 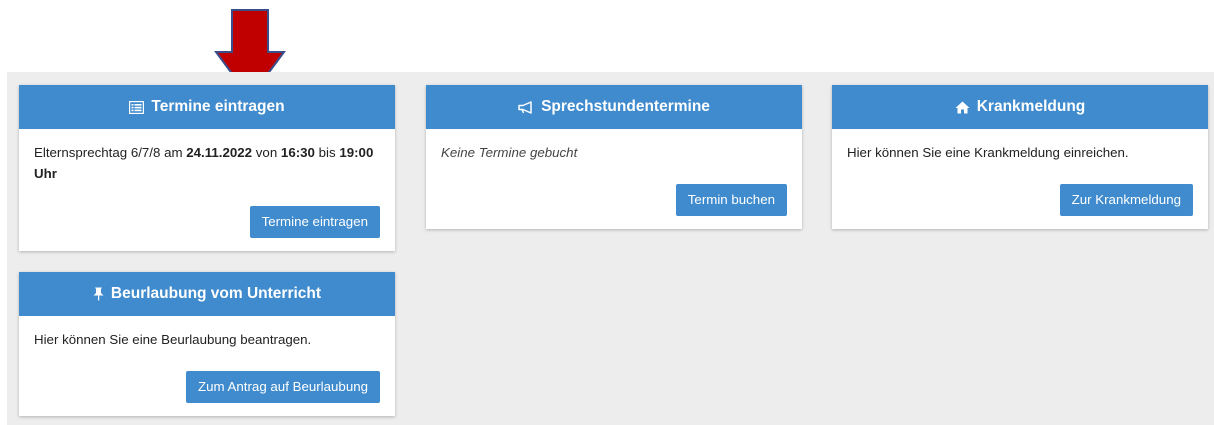 I want to click on card-header: Sprechstundentermine, so click(x=614, y=107).